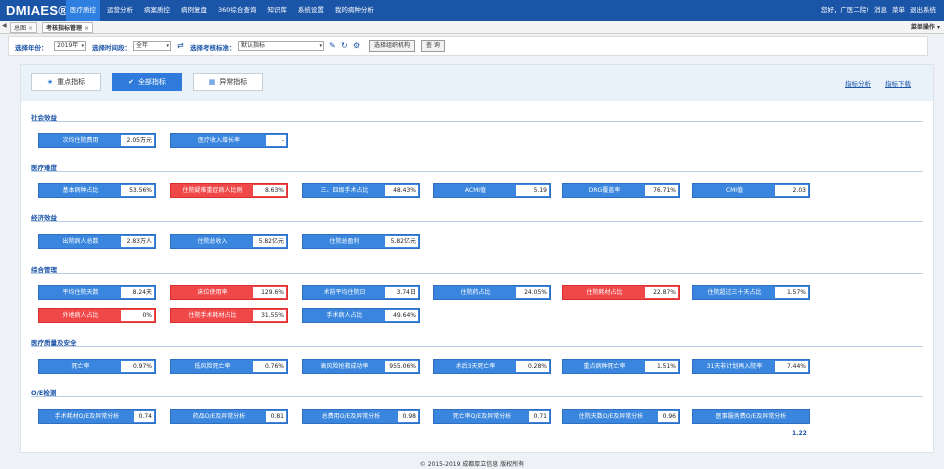 This screenshot has height=469, width=944. What do you see at coordinates (621, 366) in the screenshot?
I see `indicator-card: 重点病种死亡率 1.51%` at bounding box center [621, 366].